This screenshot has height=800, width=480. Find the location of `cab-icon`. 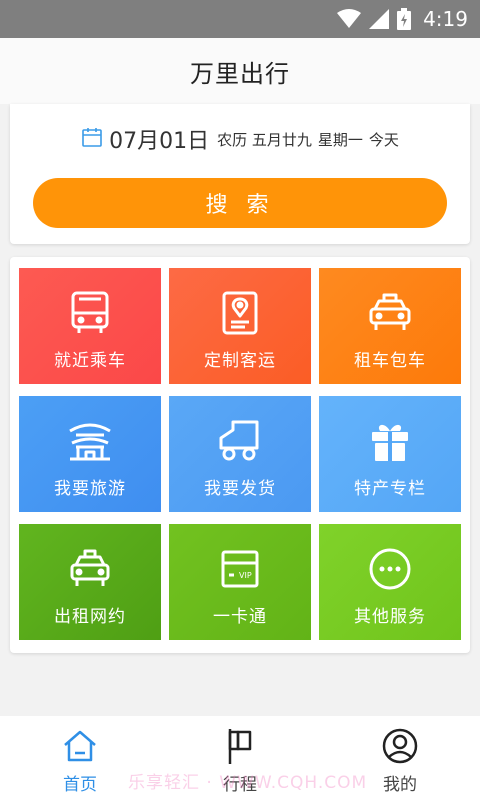

cab-icon is located at coordinates (90, 569).